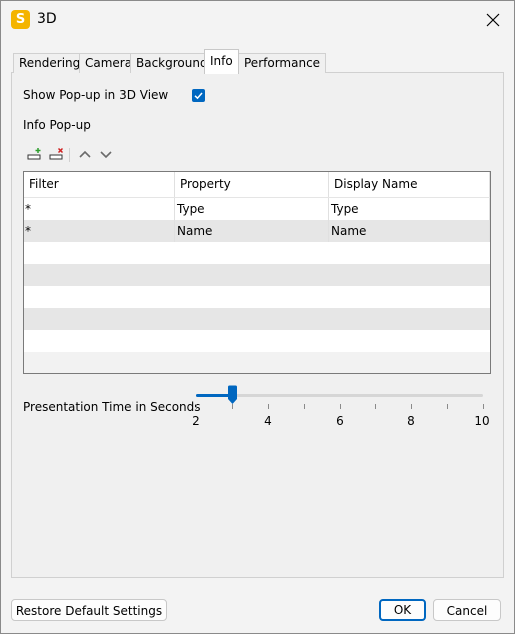 The image size is (515, 634). I want to click on table-row: * Name Name, so click(257, 231).